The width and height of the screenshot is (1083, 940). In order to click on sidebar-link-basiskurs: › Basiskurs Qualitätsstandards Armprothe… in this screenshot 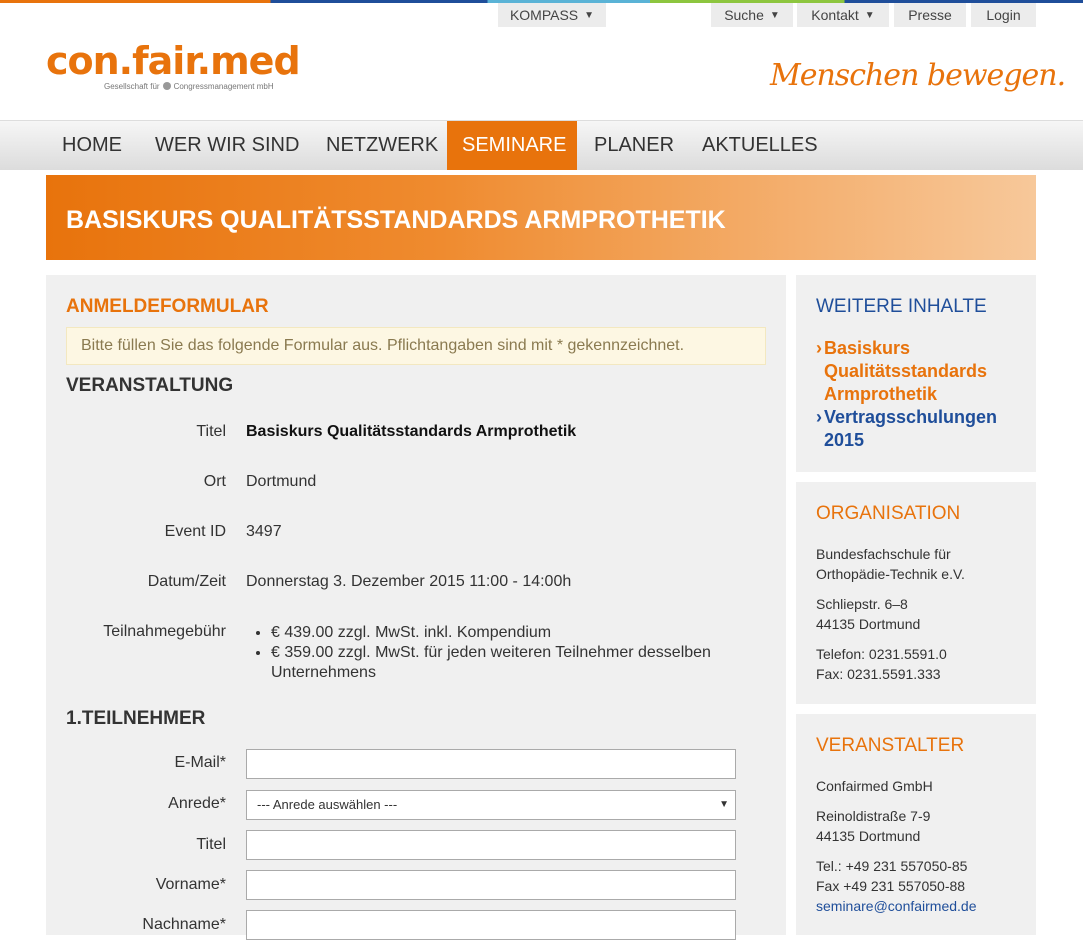, I will do `click(901, 371)`.